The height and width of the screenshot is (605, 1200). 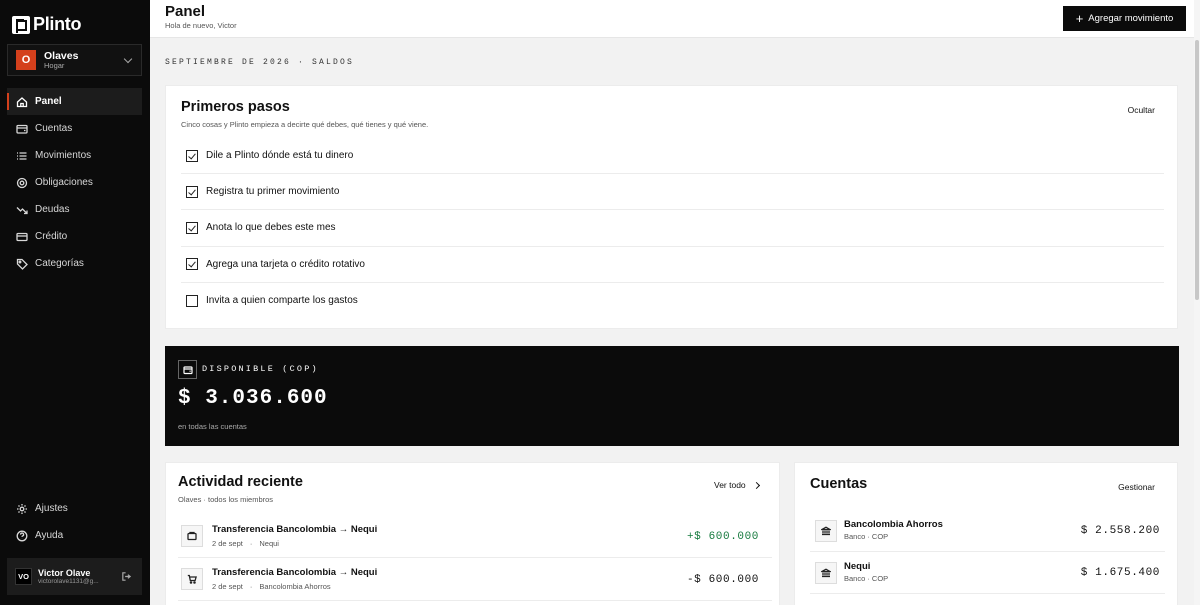 I want to click on sidebar-item-label: Obligaciones, so click(x=64, y=182).